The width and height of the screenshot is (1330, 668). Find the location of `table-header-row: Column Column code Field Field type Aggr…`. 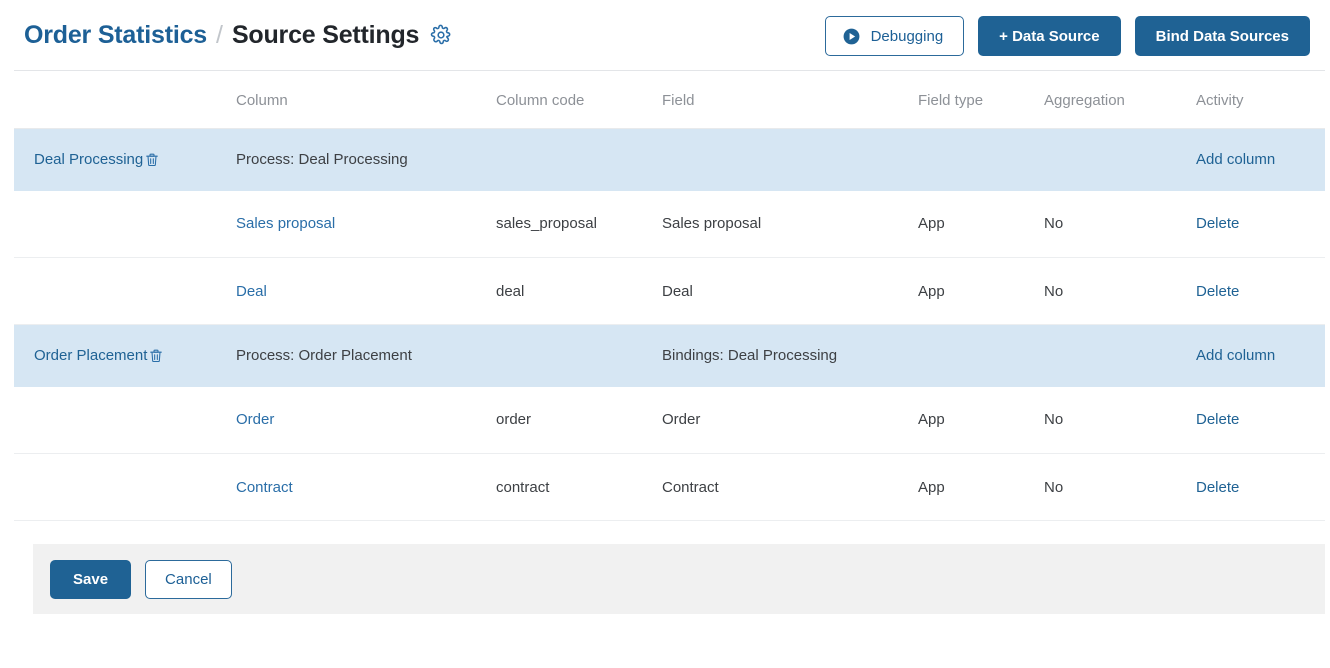

table-header-row: Column Column code Field Field type Aggr… is located at coordinates (669, 99).